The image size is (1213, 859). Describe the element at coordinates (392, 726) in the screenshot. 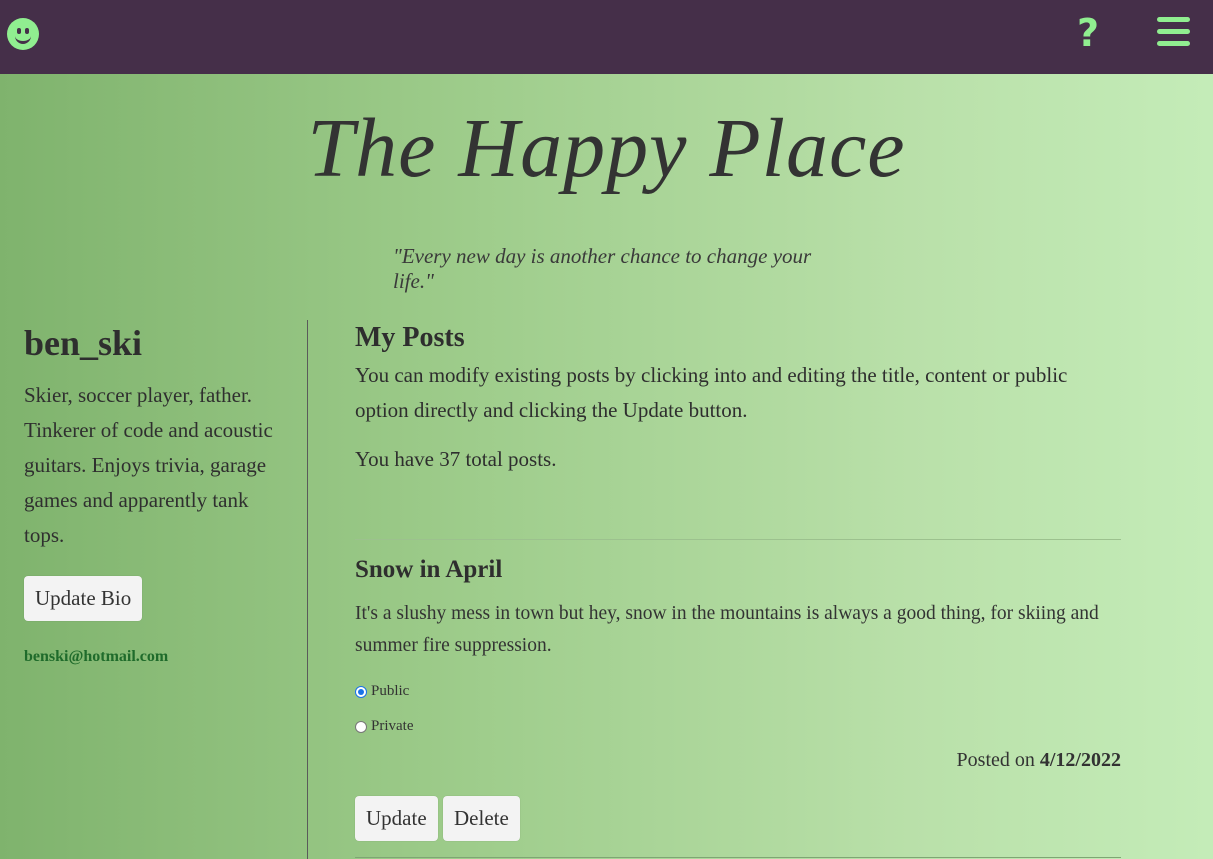

I see `private-label: Private` at that location.